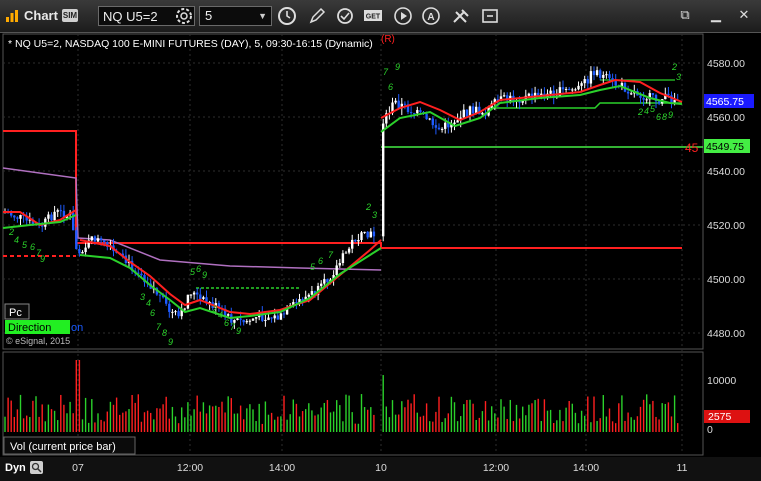 The width and height of the screenshot is (761, 481). Describe the element at coordinates (744, 15) in the screenshot. I see `close-icon: ✕` at that location.